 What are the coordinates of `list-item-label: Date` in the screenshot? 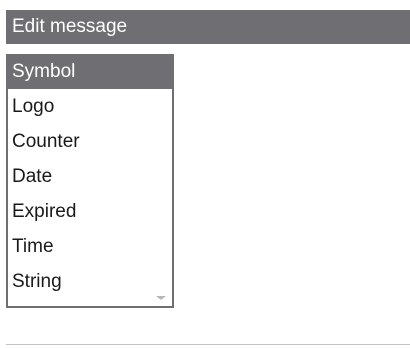 It's located at (32, 176).